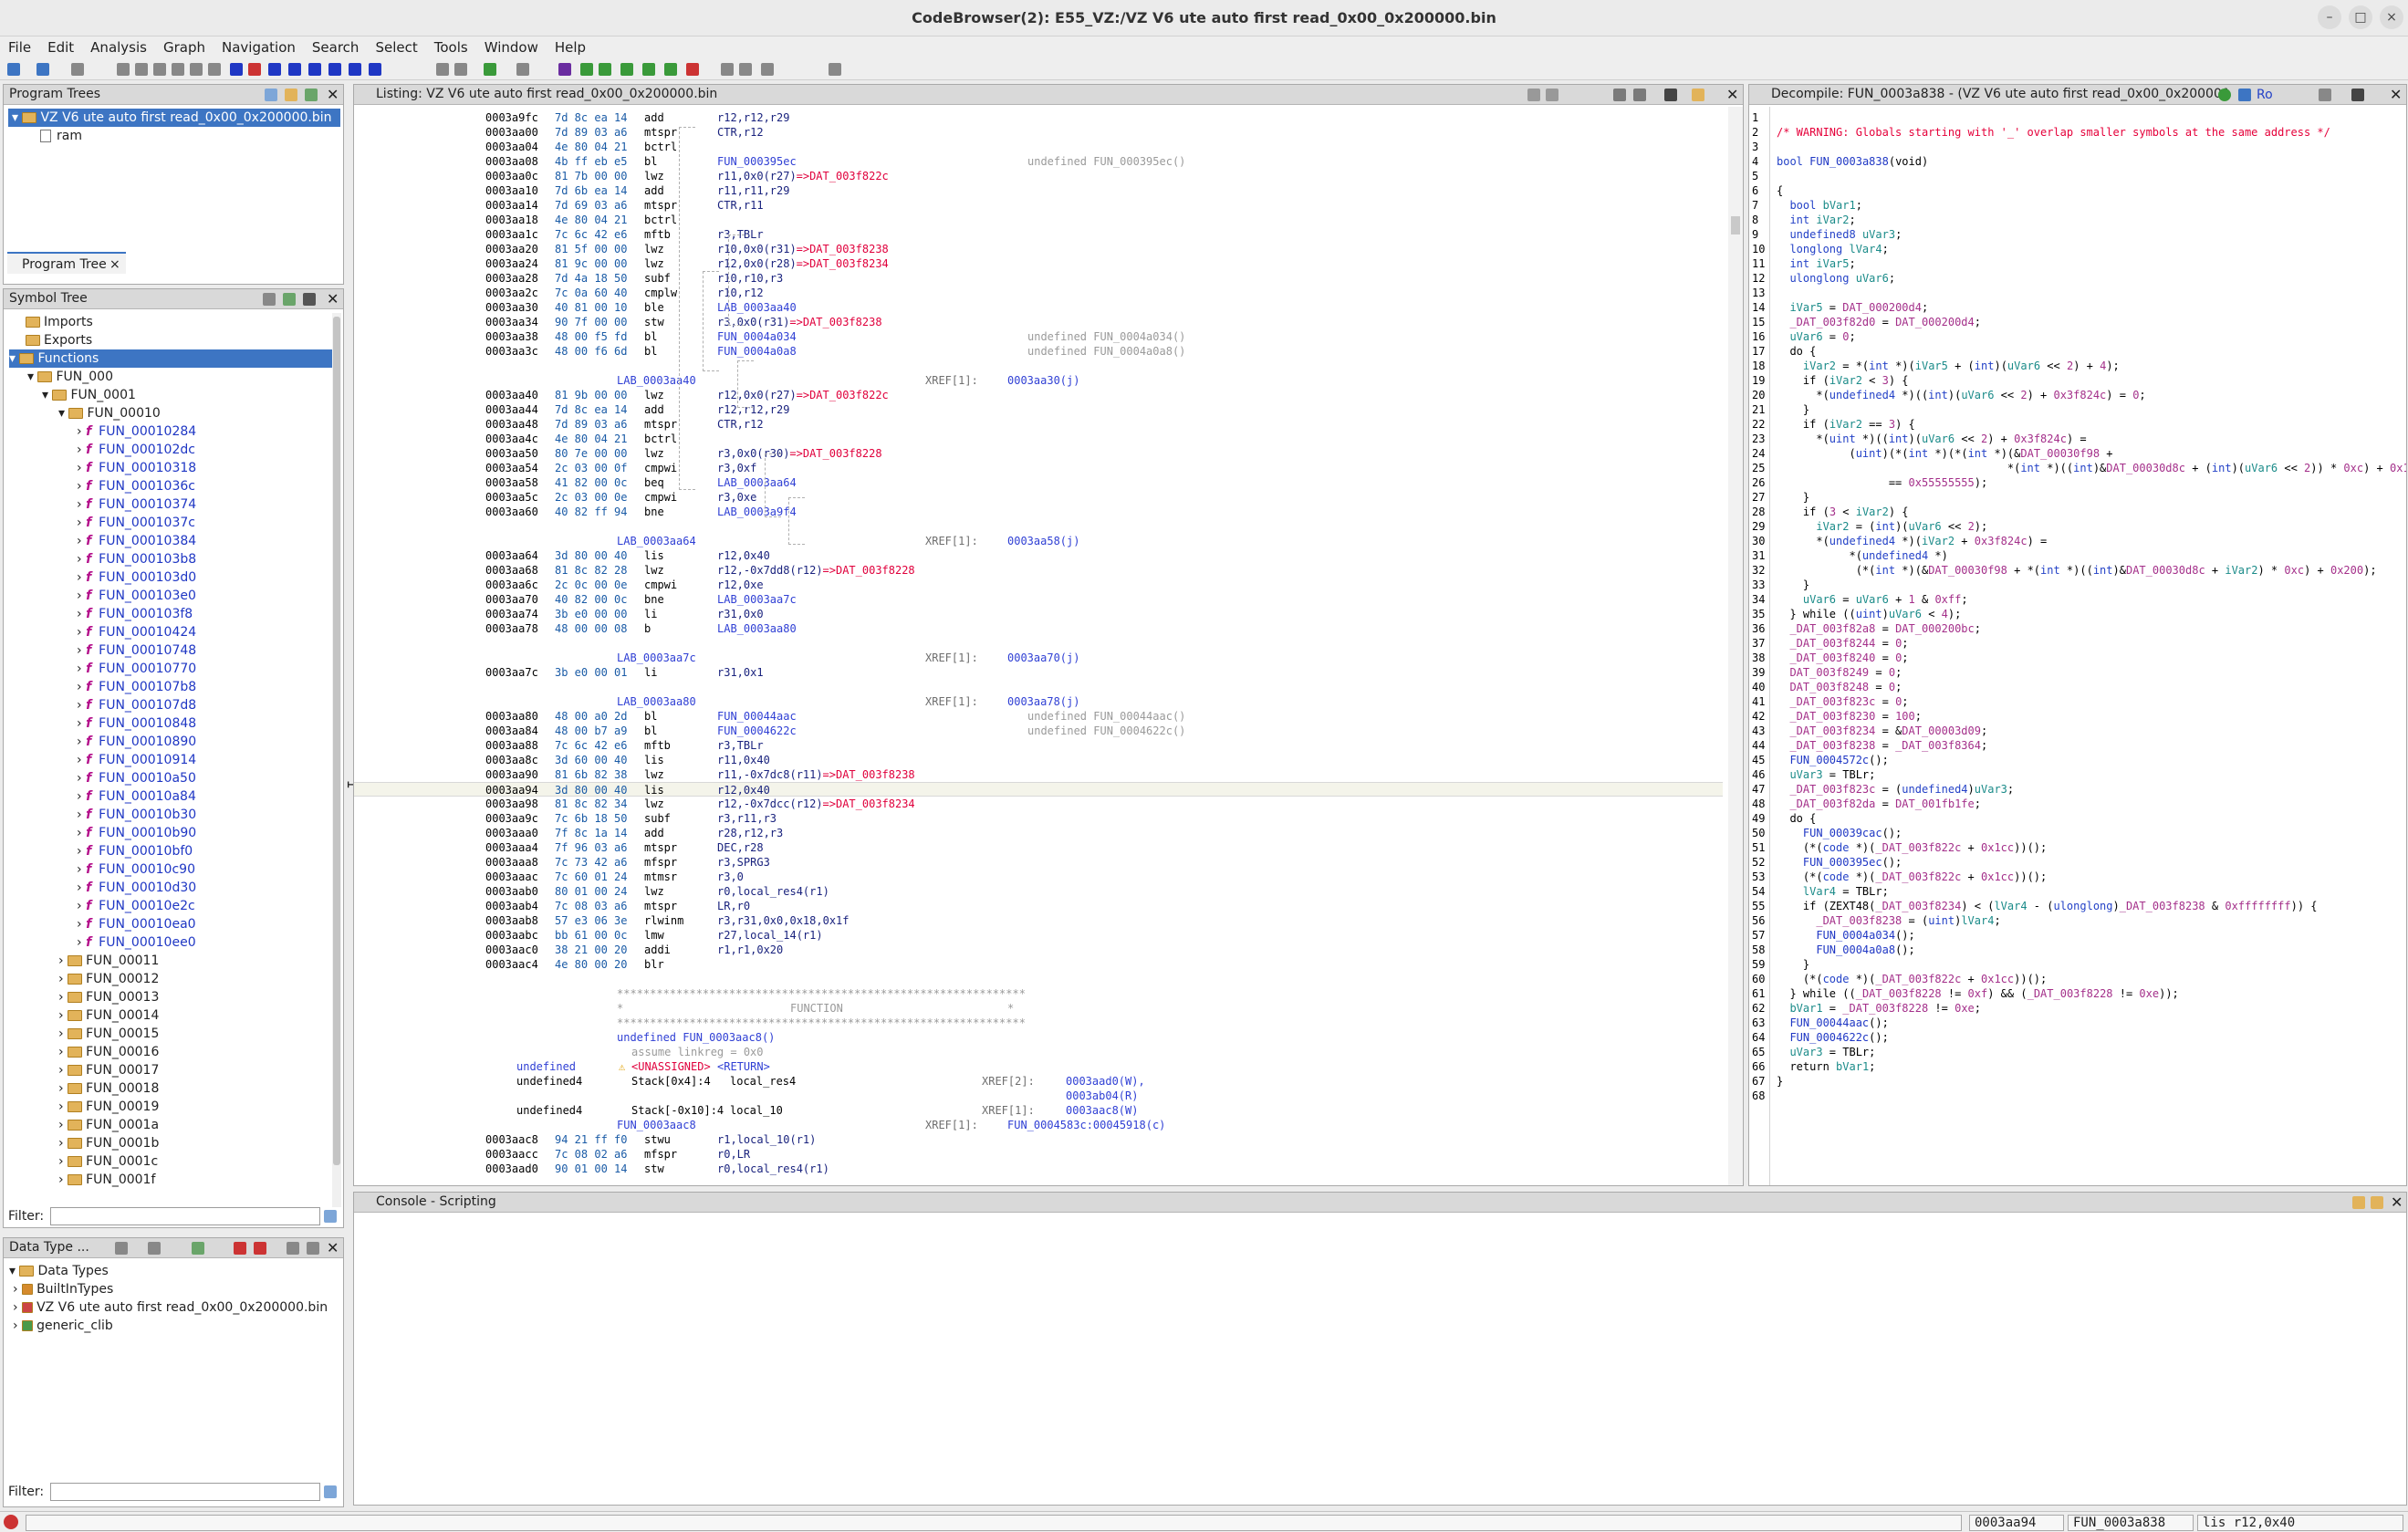  What do you see at coordinates (1038, 380) in the screenshot?
I see `listing-line: LAB_0003aa40 XREF[1]: 0003aa30(j)` at bounding box center [1038, 380].